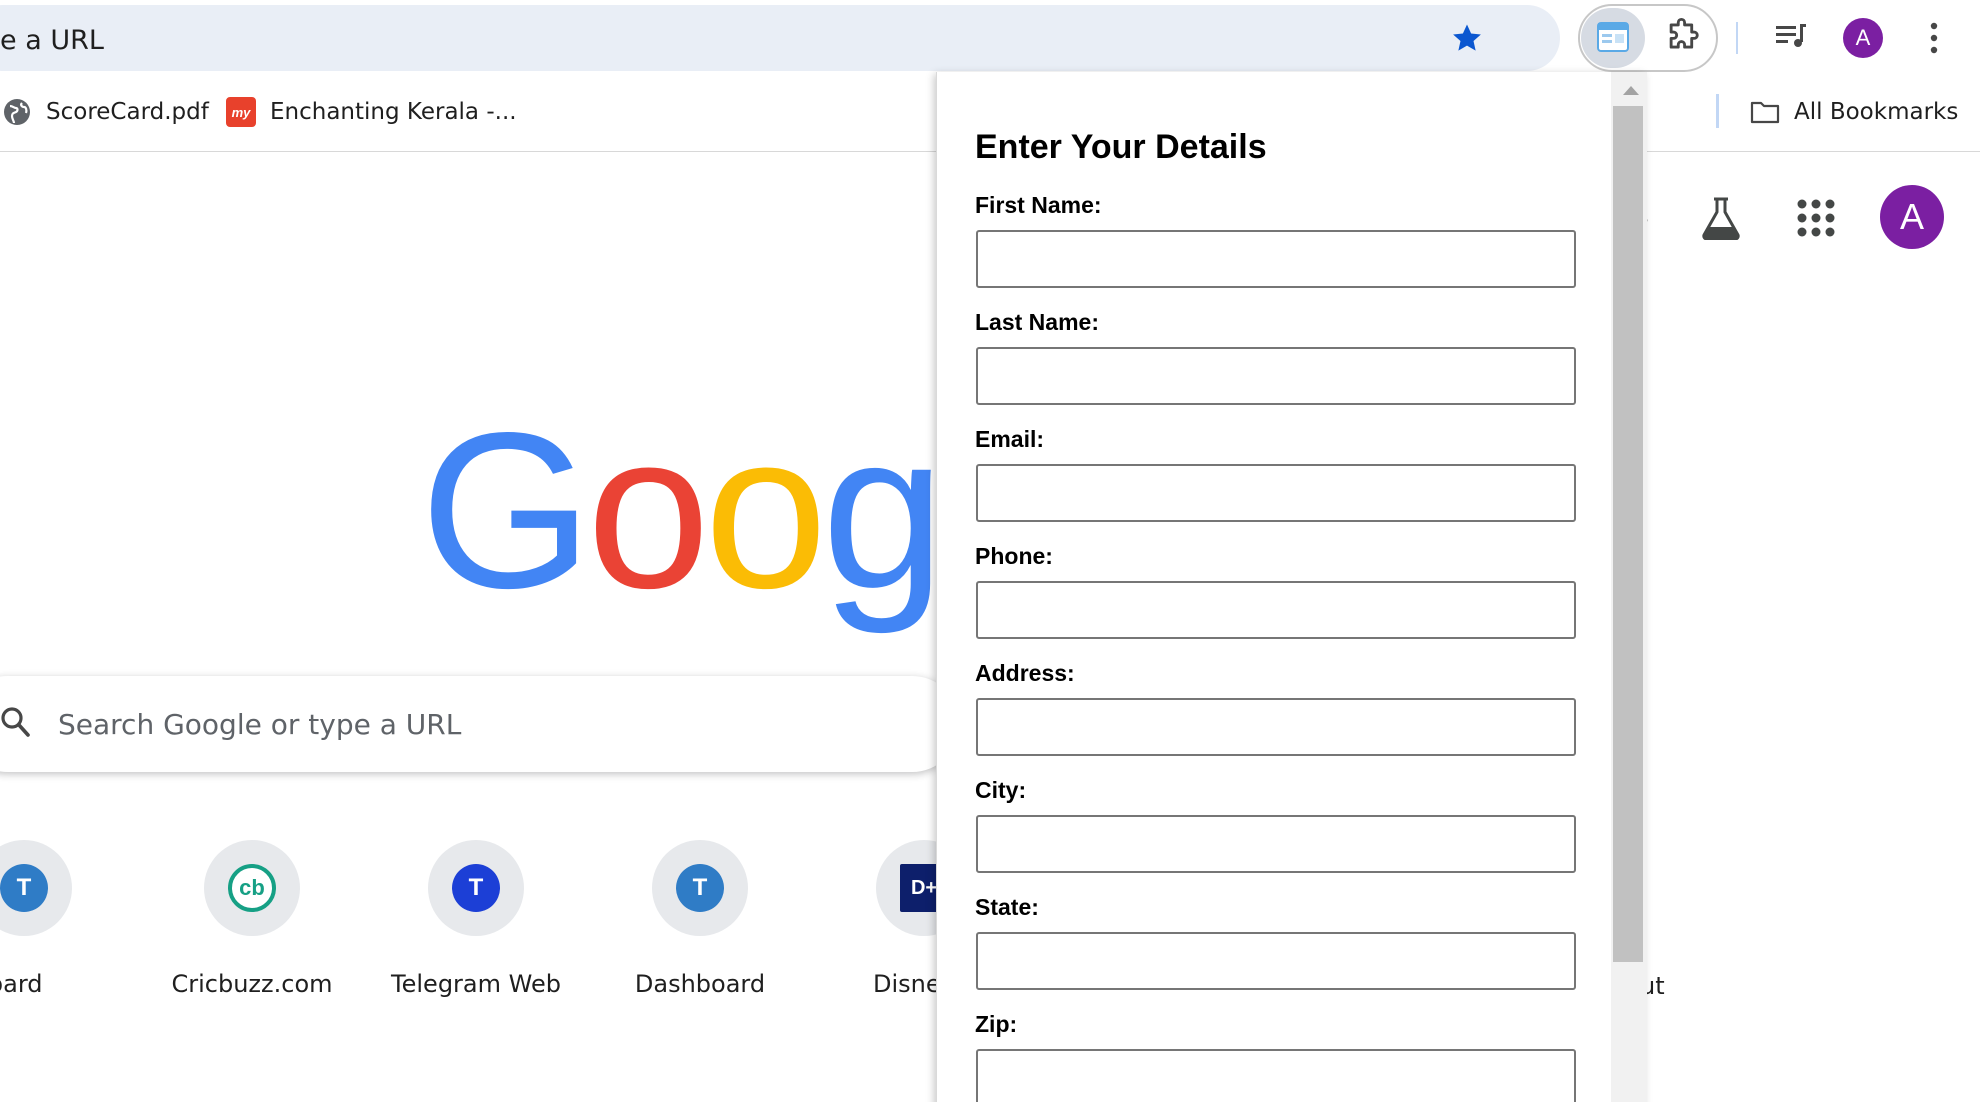 The width and height of the screenshot is (1980, 1102). Describe the element at coordinates (1934, 38) in the screenshot. I see `kebab-menu-icon` at that location.